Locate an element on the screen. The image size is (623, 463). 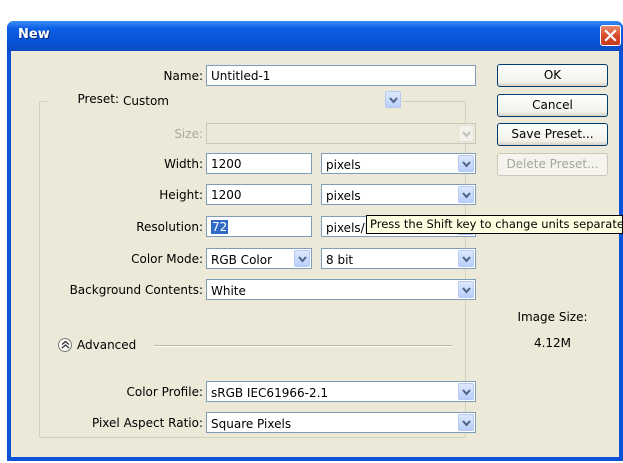
width-unit-value: pixels is located at coordinates (343, 165).